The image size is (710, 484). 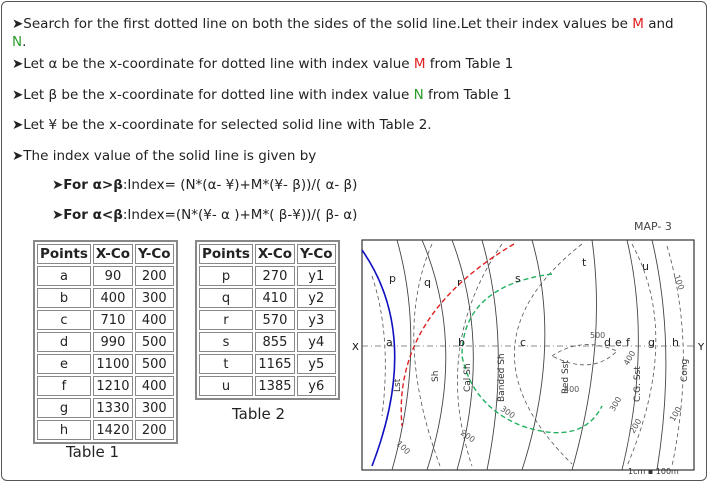 What do you see at coordinates (87, 215) in the screenshot?
I see `formula-label: ➤For α<β` at bounding box center [87, 215].